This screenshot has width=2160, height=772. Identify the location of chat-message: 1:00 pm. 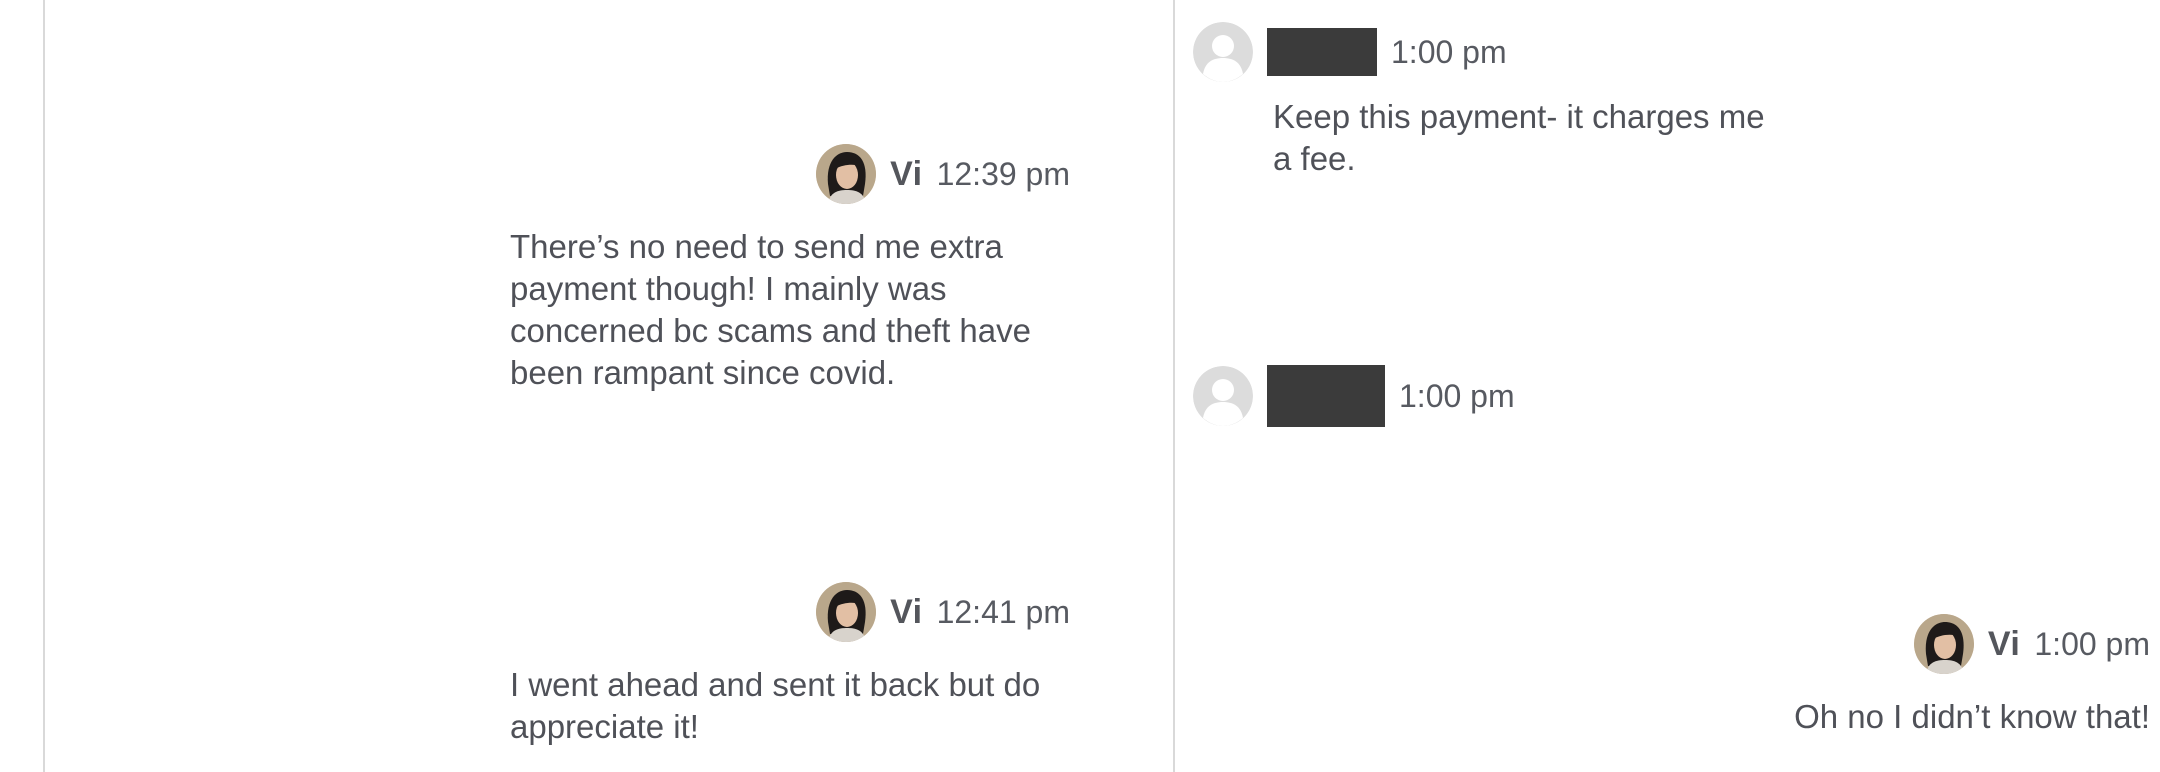
(1493, 396).